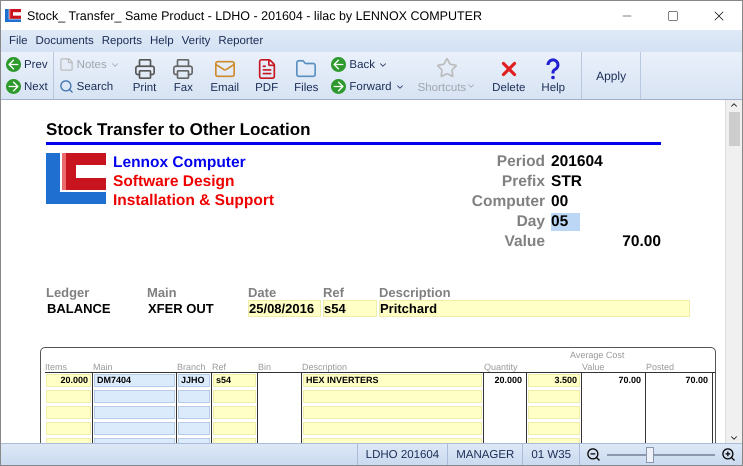  Describe the element at coordinates (484, 454) in the screenshot. I see `status-item: MANAGER` at that location.